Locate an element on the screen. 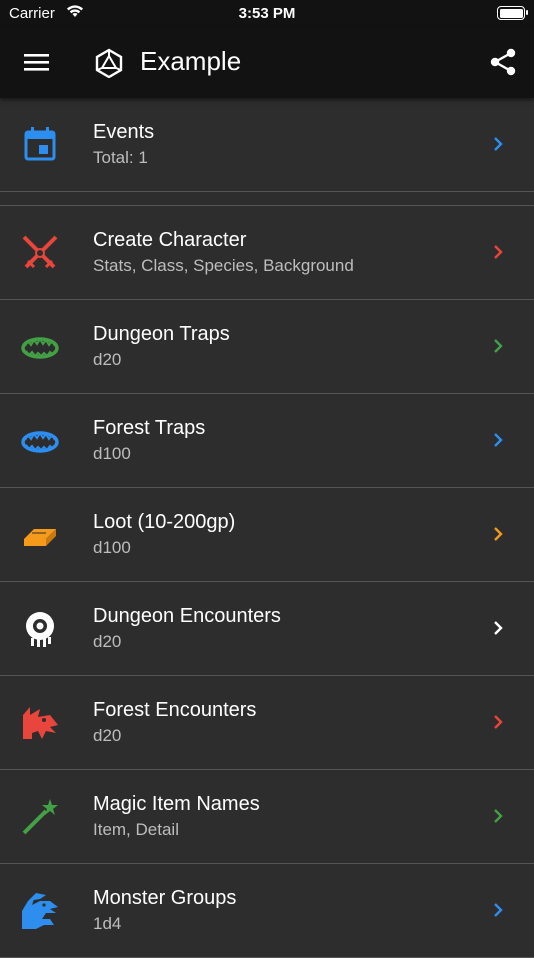 The height and width of the screenshot is (958, 534). list-item-title: Forest Traps is located at coordinates (149, 428).